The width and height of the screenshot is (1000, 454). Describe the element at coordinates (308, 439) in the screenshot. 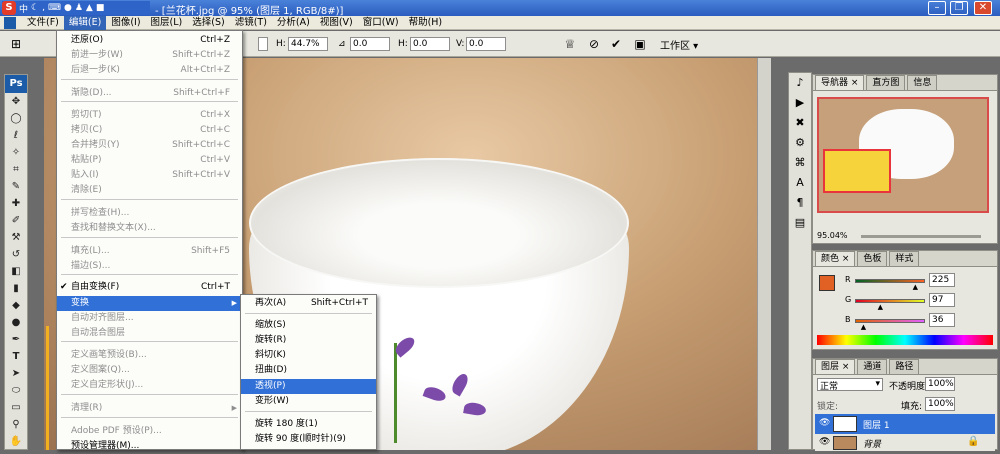

I see `transform-submenu-item: 旋转 90 度(顺时针)(9)` at that location.